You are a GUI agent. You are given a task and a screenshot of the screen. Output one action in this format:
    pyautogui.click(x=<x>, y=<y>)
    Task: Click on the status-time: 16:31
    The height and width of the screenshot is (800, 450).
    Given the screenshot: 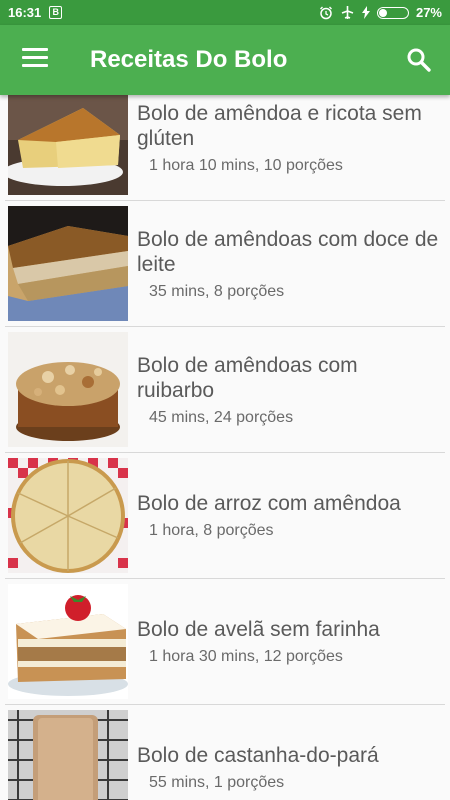 What is the action you would take?
    pyautogui.click(x=25, y=12)
    